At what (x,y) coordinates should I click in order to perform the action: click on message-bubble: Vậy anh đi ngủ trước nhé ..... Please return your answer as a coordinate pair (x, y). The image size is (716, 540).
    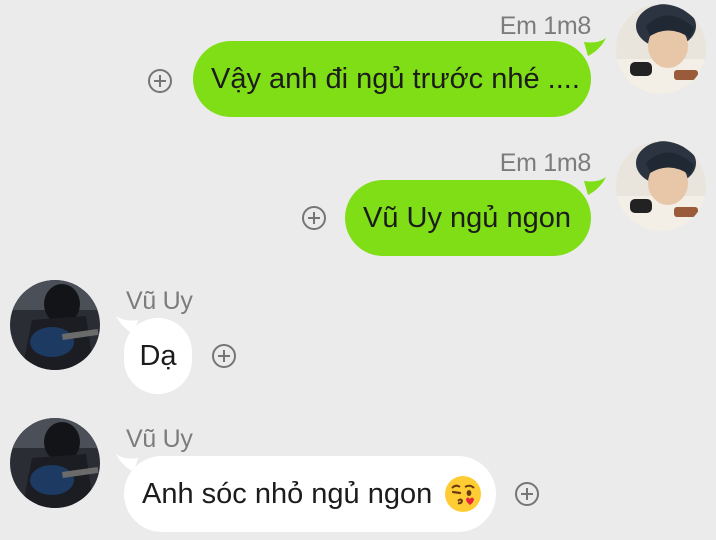
    Looking at the image, I should click on (392, 79).